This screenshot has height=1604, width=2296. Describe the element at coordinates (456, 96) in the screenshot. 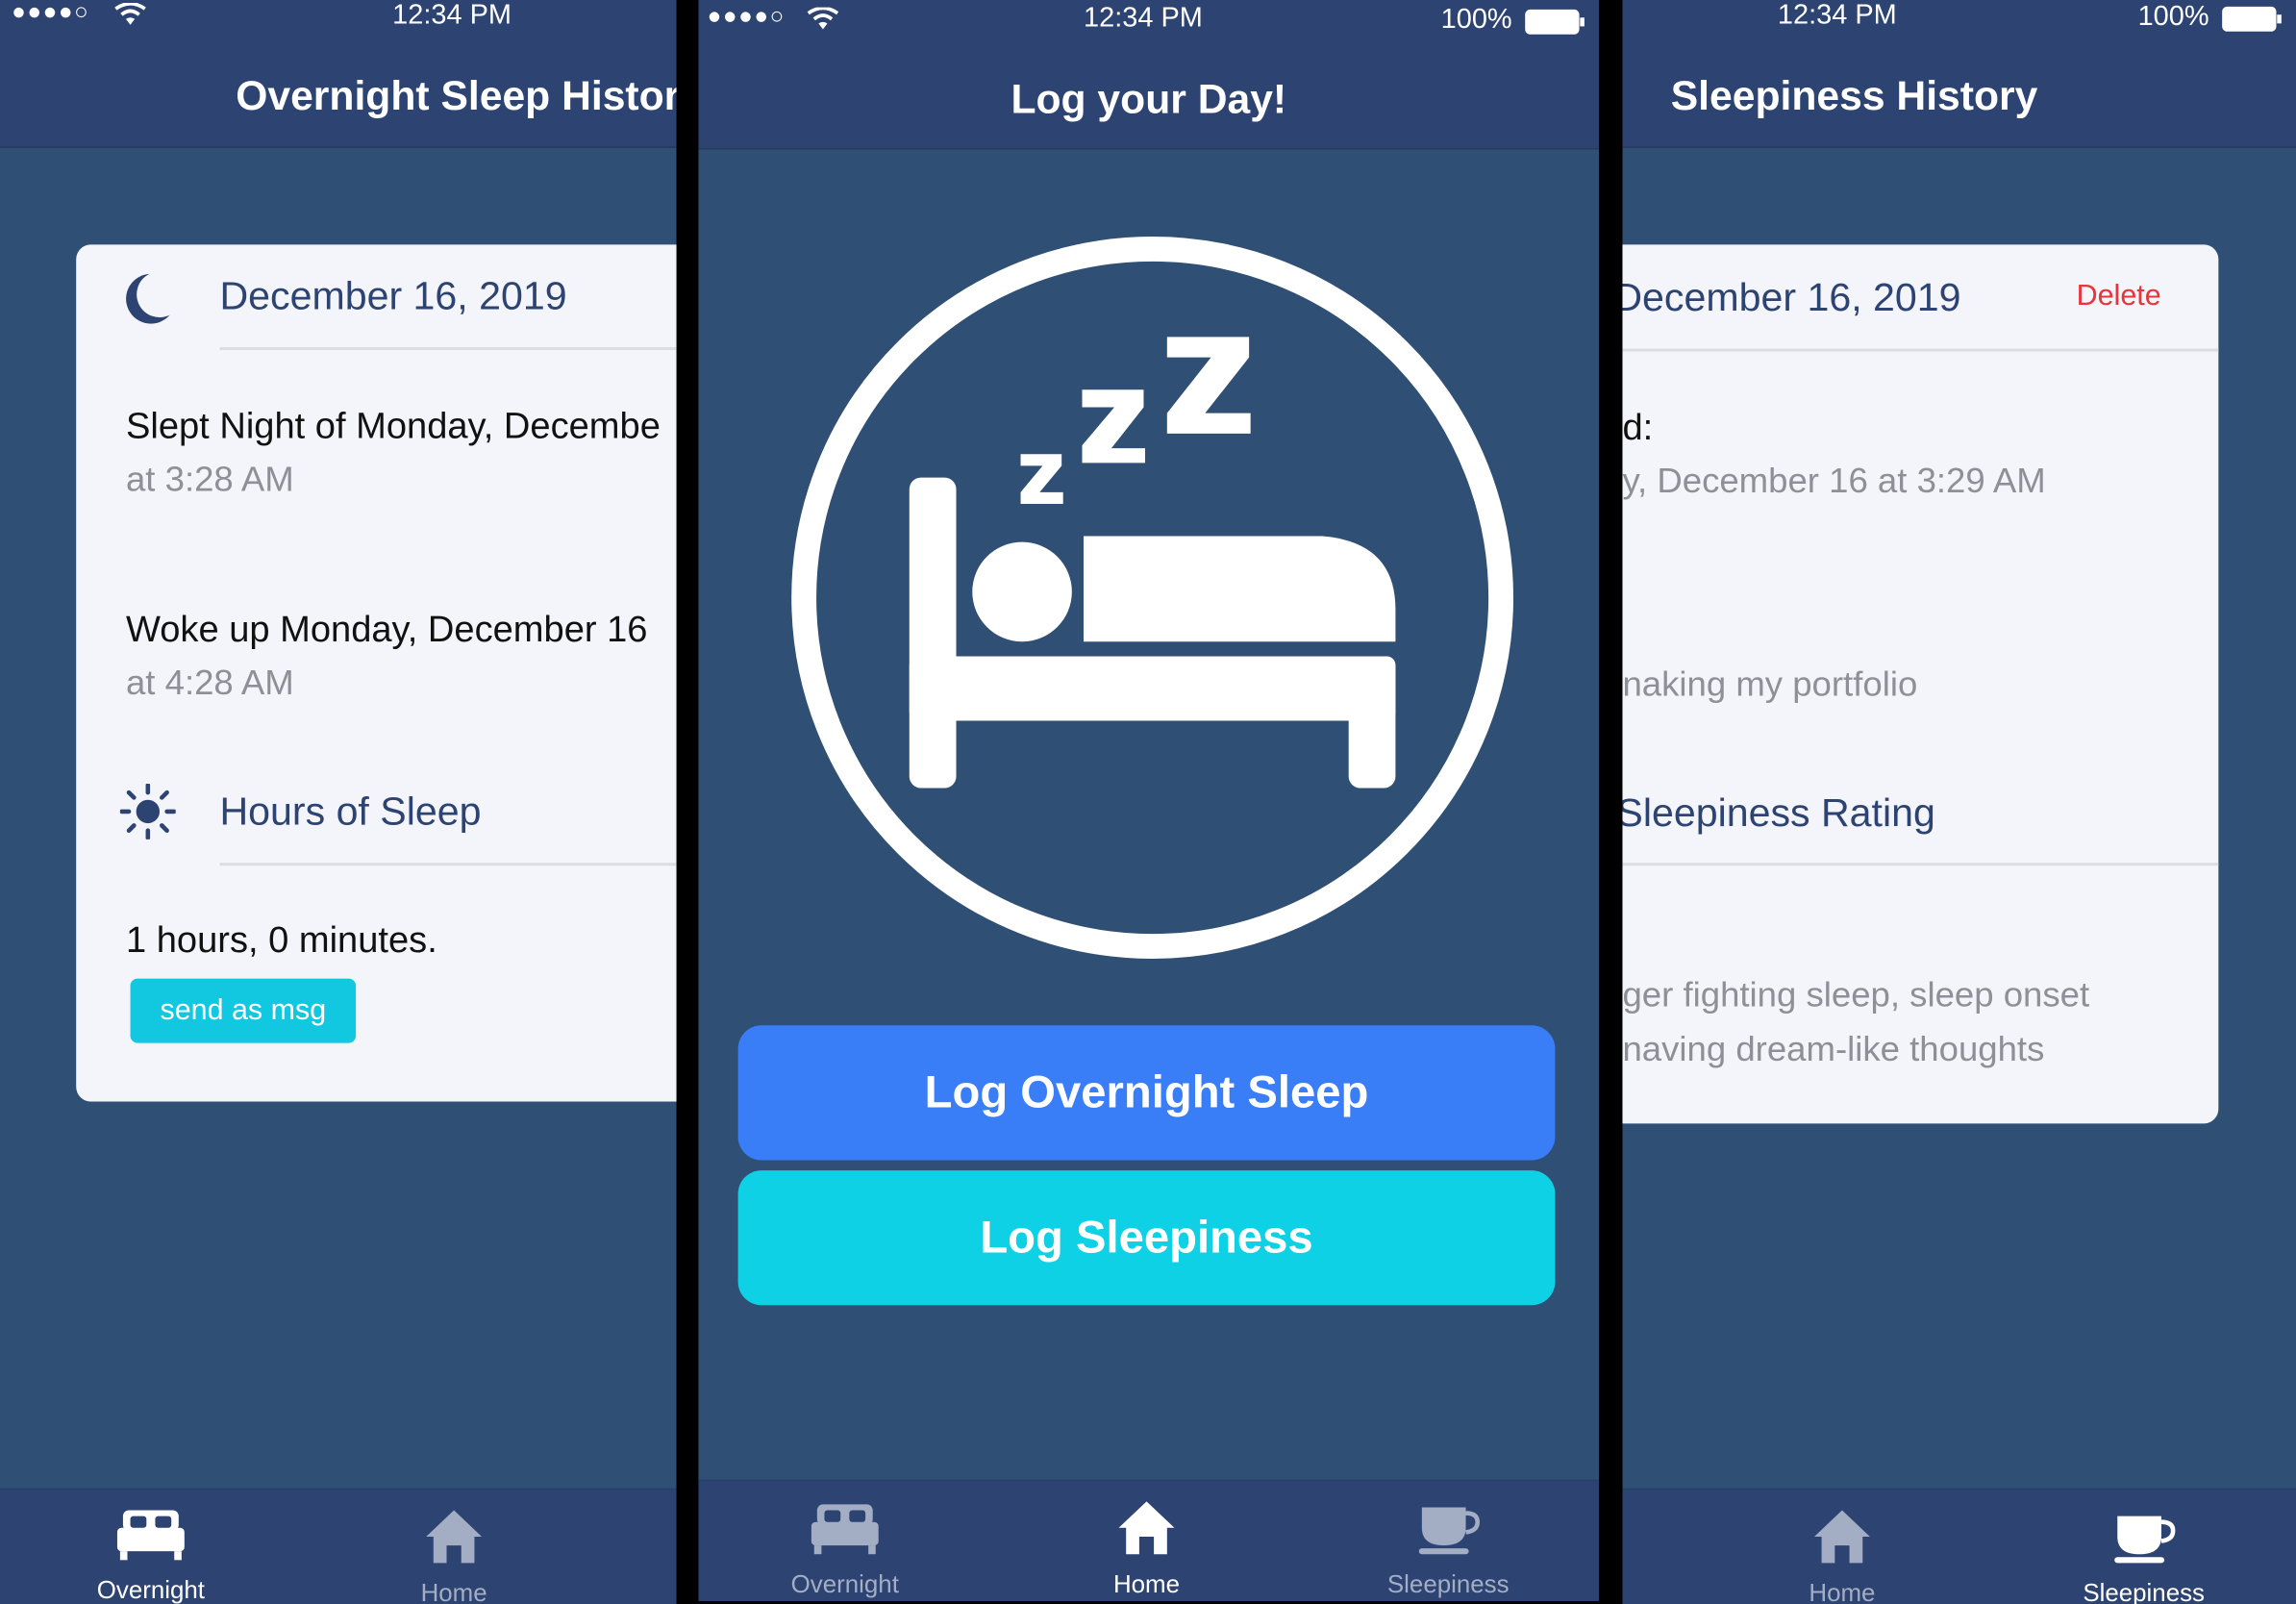

I see `page-title: Overnight Sleep History` at that location.